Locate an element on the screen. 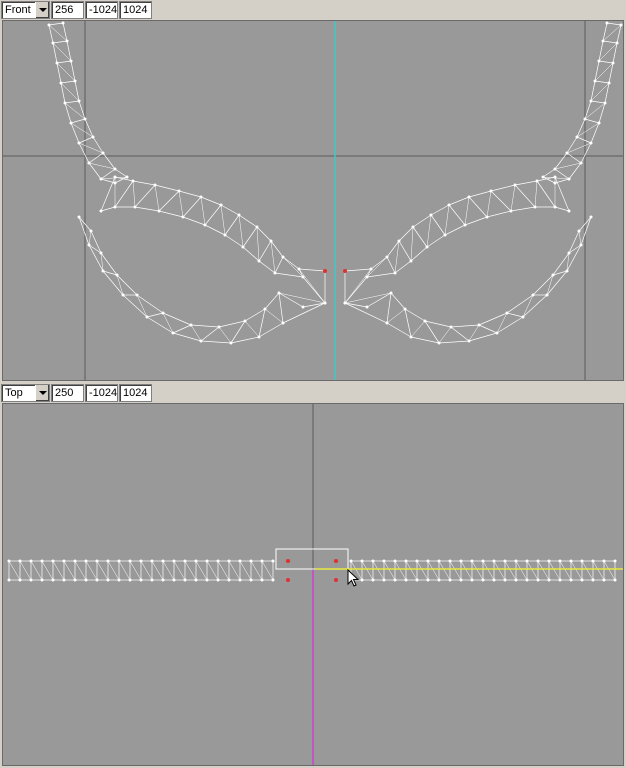  selection-box is located at coordinates (312, 559).